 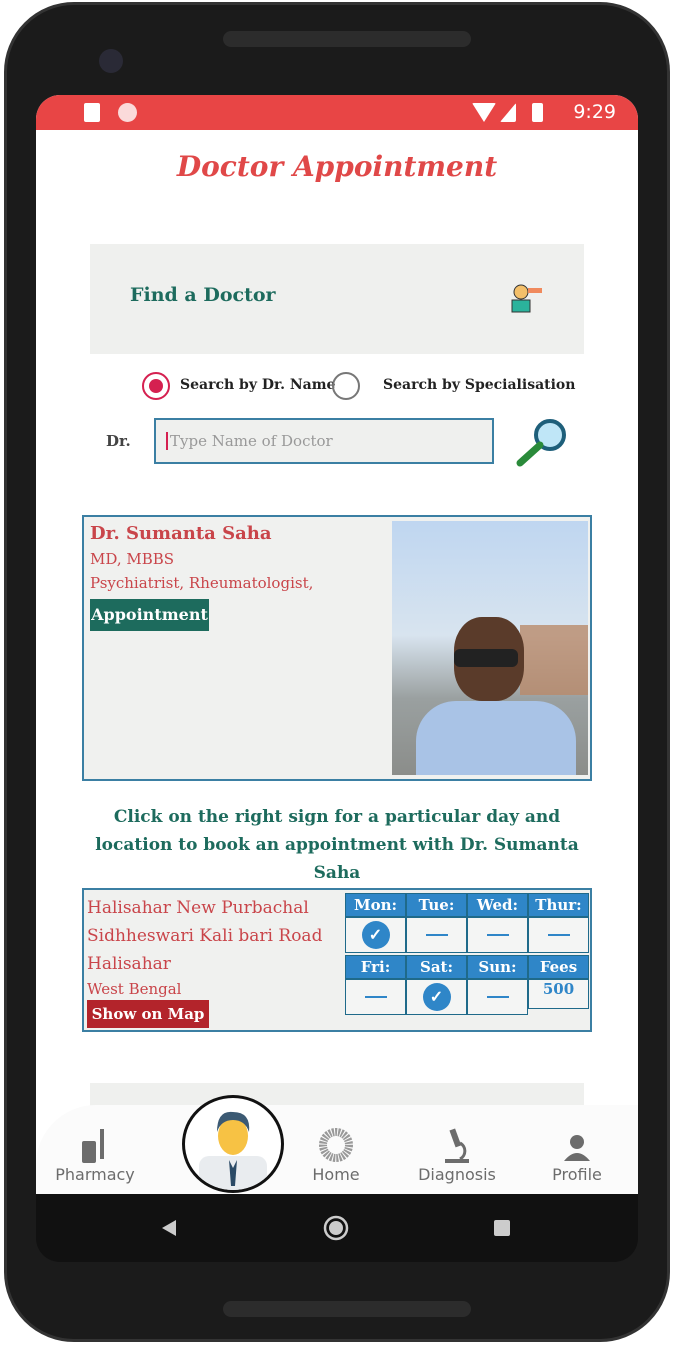 What do you see at coordinates (111, 61) in the screenshot?
I see `front-camera` at bounding box center [111, 61].